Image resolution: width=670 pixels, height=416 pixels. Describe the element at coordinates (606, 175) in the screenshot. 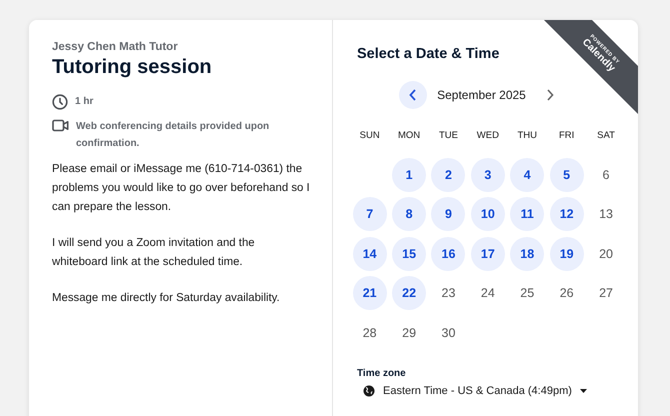

I see `unavailable-day: 6` at that location.